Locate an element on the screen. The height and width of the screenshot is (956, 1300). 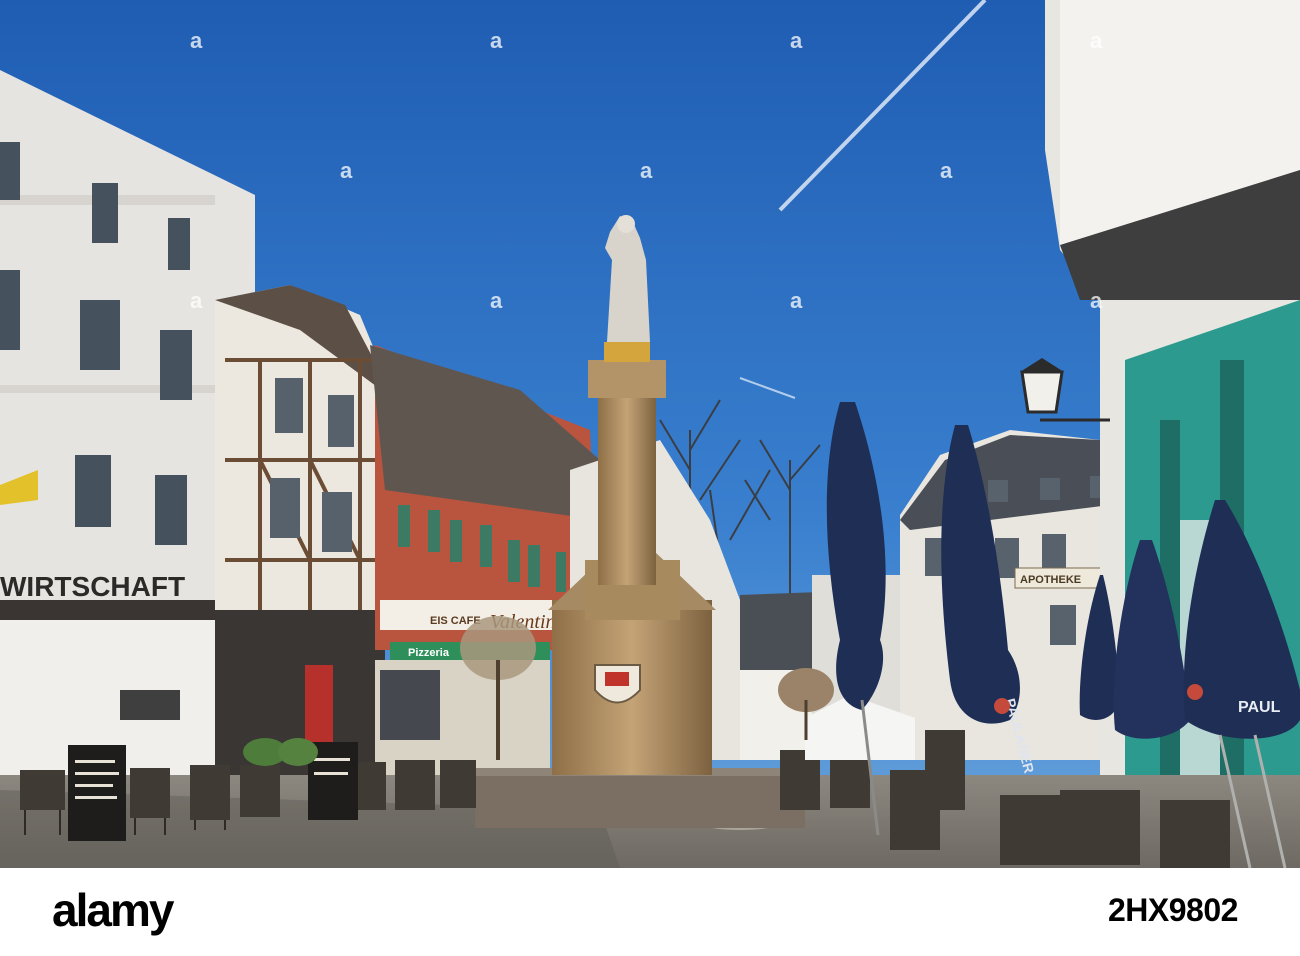
alamy-logo: alamy is located at coordinates (113, 910).